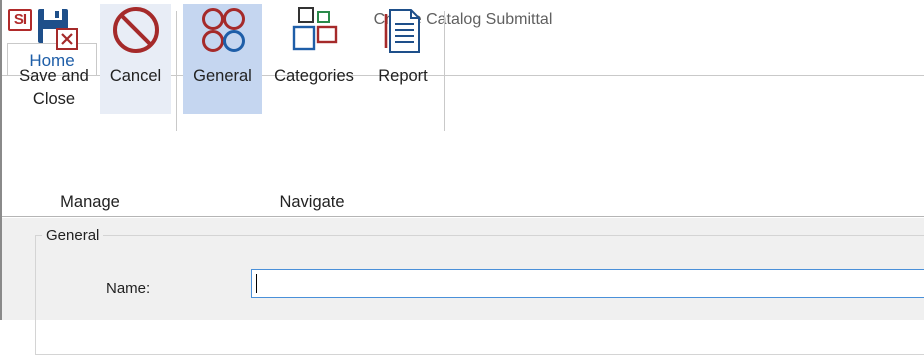 This screenshot has height=355, width=924. What do you see at coordinates (403, 59) in the screenshot?
I see `report-button: Report` at bounding box center [403, 59].